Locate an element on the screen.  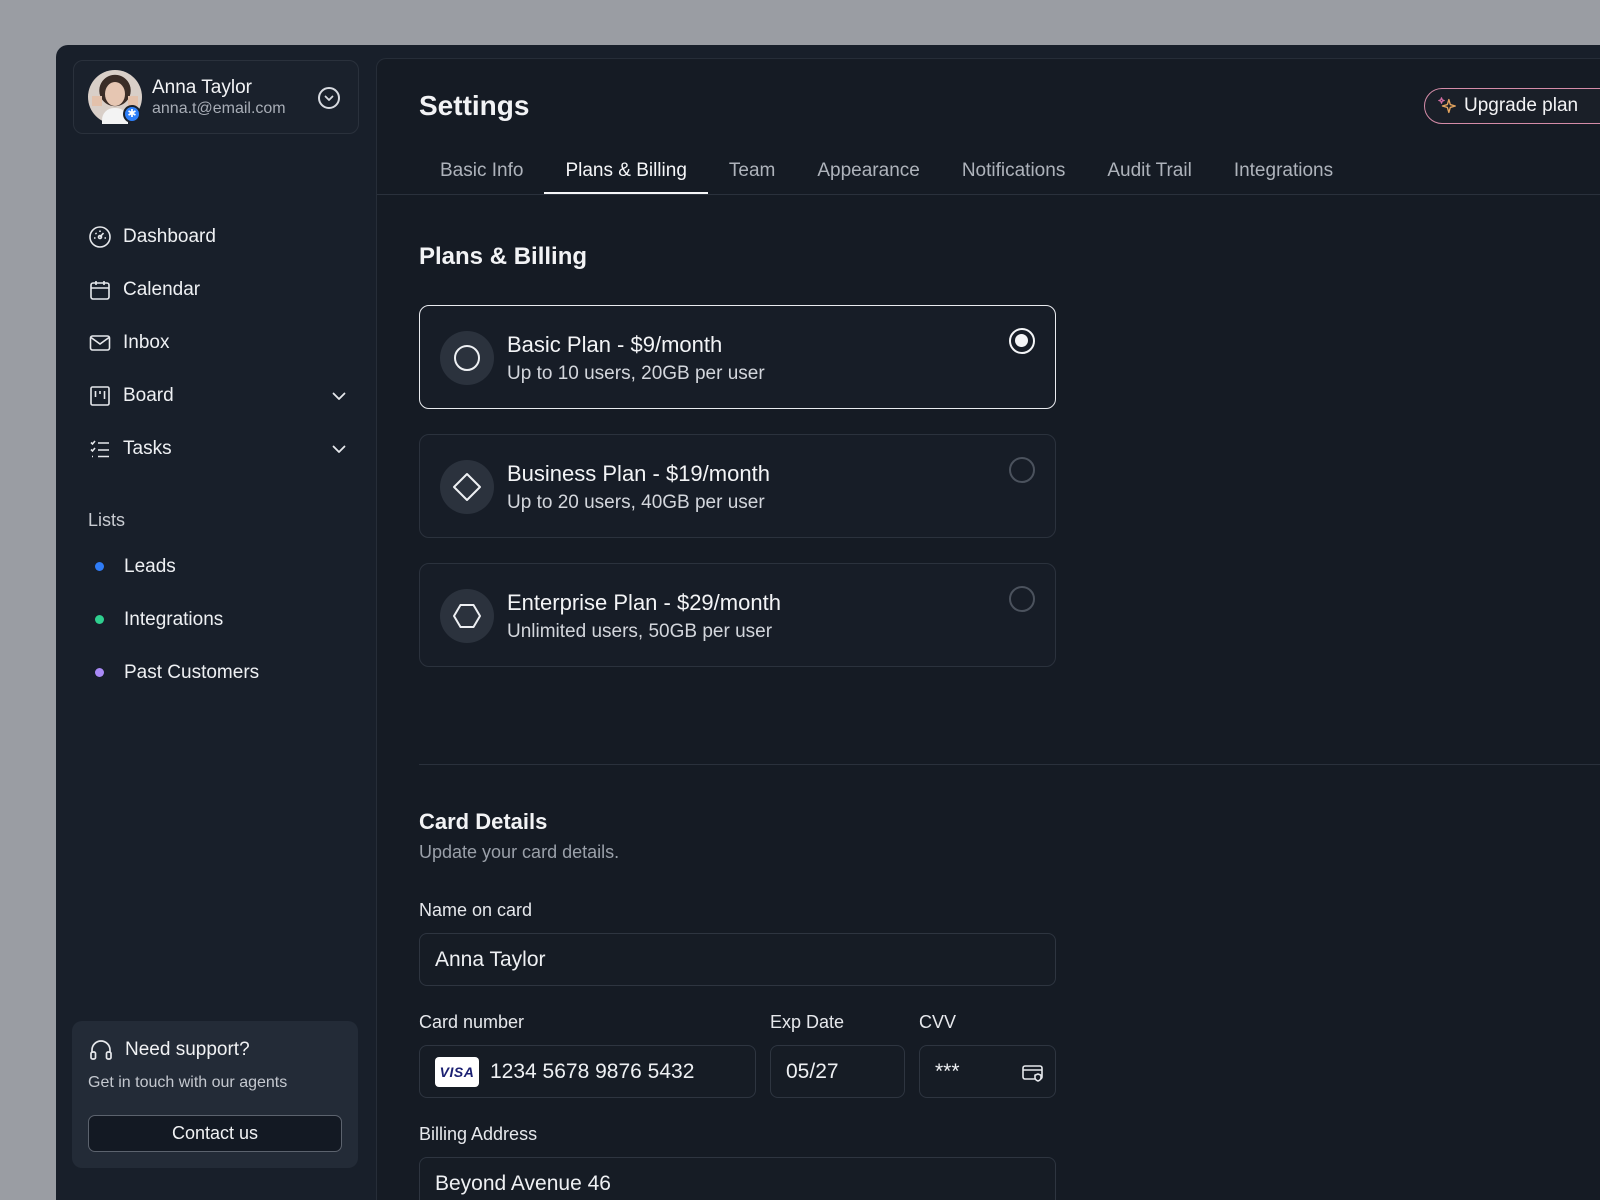
billing-address-label: Billing Address is located at coordinates (478, 1134).